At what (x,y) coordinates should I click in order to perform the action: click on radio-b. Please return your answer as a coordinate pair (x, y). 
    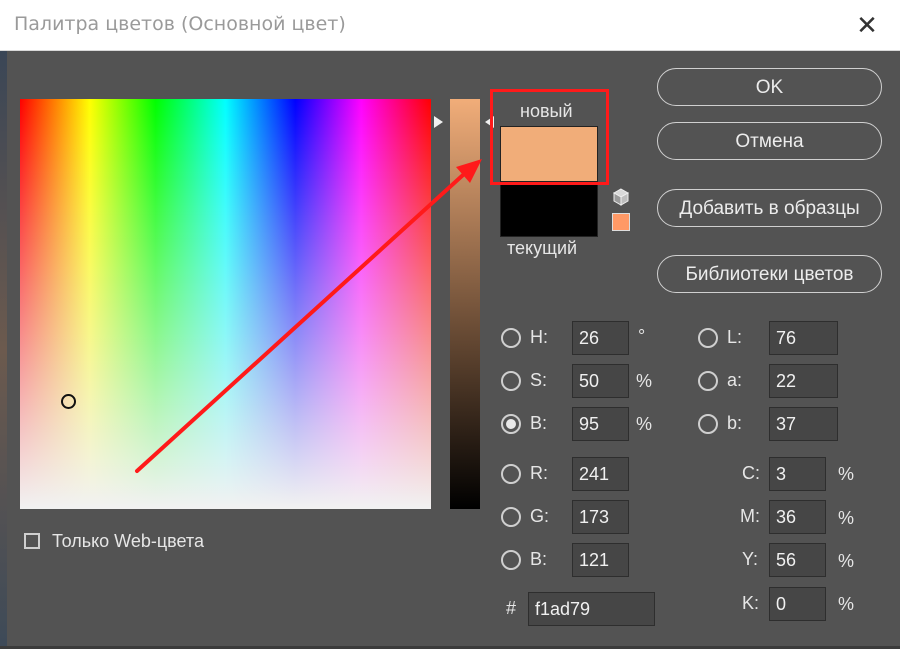
    Looking at the image, I should click on (511, 424).